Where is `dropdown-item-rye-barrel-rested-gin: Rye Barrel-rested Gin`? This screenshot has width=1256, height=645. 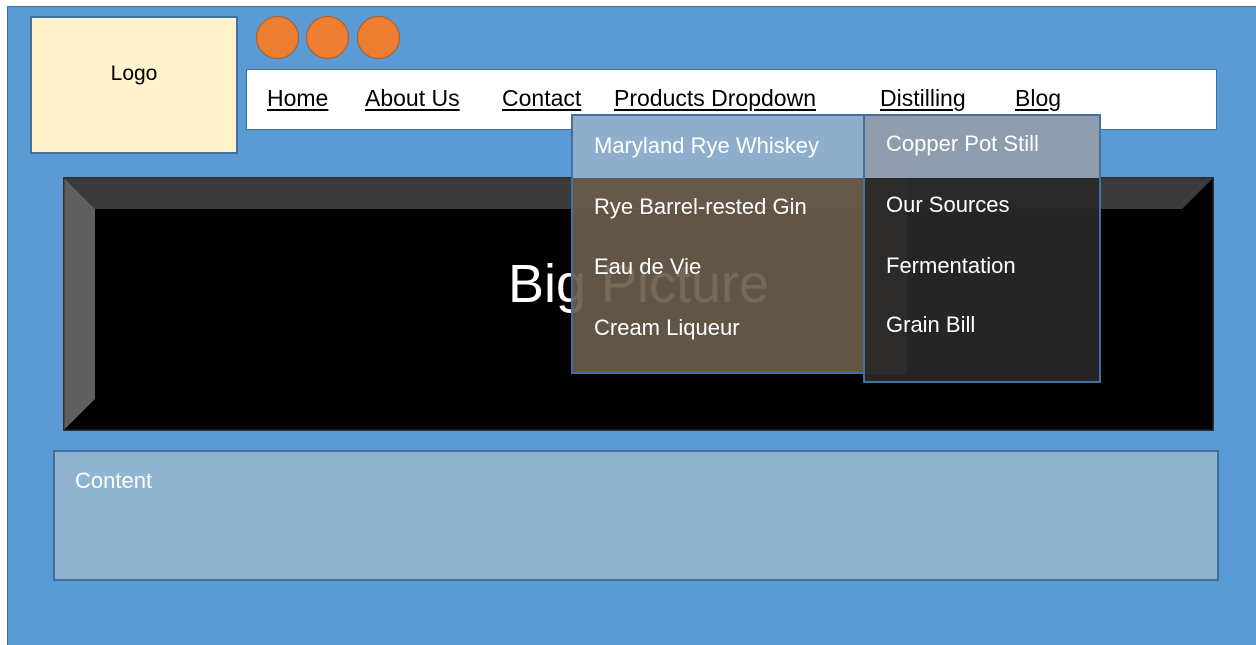 dropdown-item-rye-barrel-rested-gin: Rye Barrel-rested Gin is located at coordinates (700, 207).